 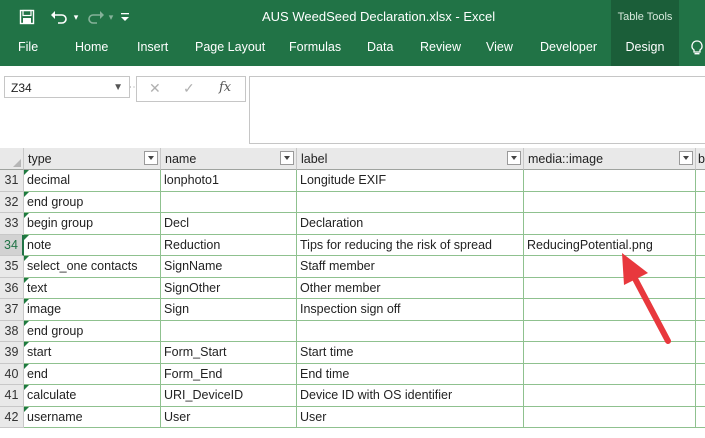 What do you see at coordinates (92, 224) in the screenshot?
I see `table-cell: begin group` at bounding box center [92, 224].